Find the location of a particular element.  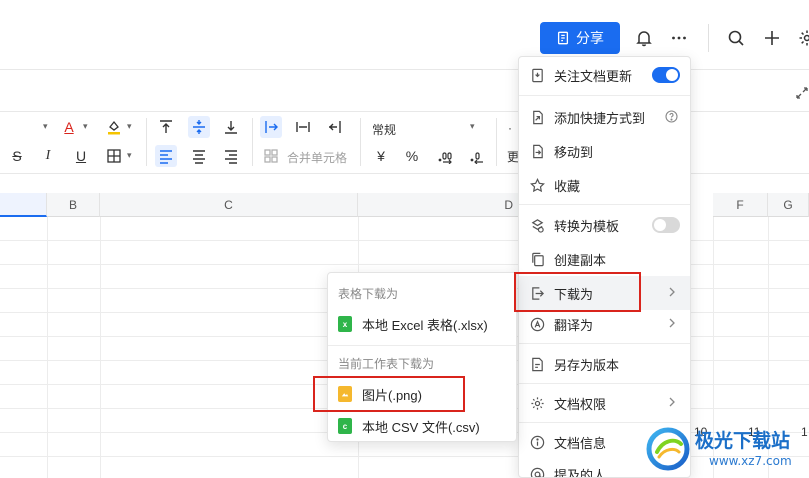

text-width-icon is located at coordinates (303, 127).